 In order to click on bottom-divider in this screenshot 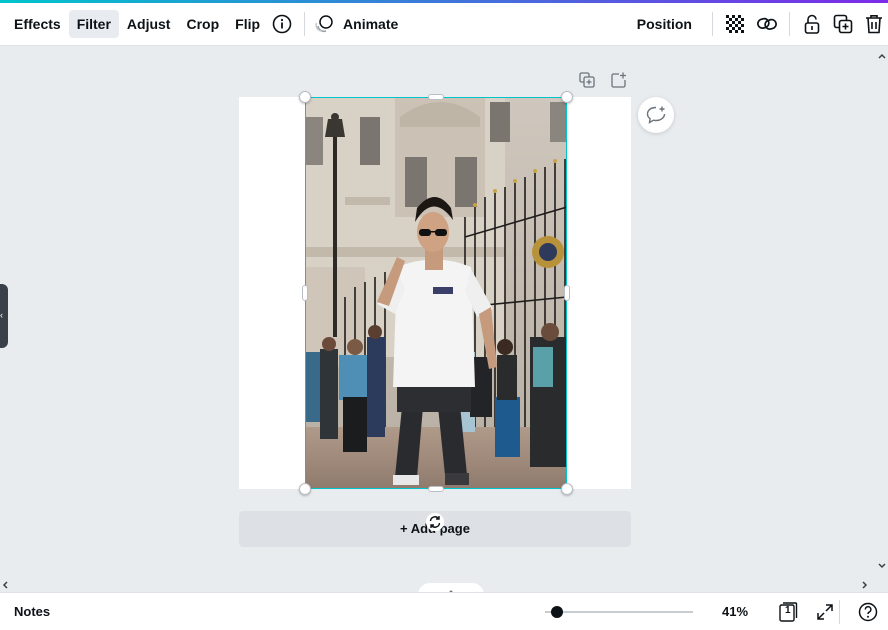, I will do `click(839, 612)`.